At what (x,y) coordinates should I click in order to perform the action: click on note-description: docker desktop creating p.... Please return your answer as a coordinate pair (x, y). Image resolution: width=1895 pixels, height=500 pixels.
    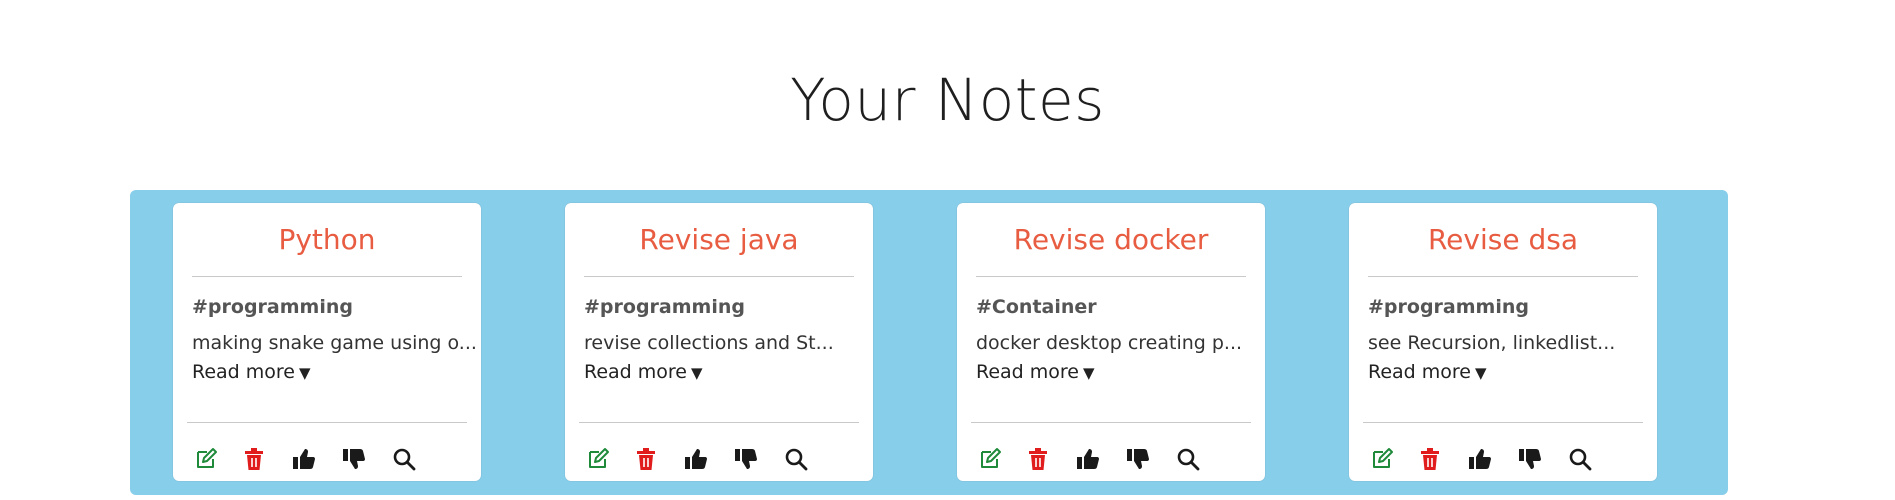
    Looking at the image, I should click on (1109, 343).